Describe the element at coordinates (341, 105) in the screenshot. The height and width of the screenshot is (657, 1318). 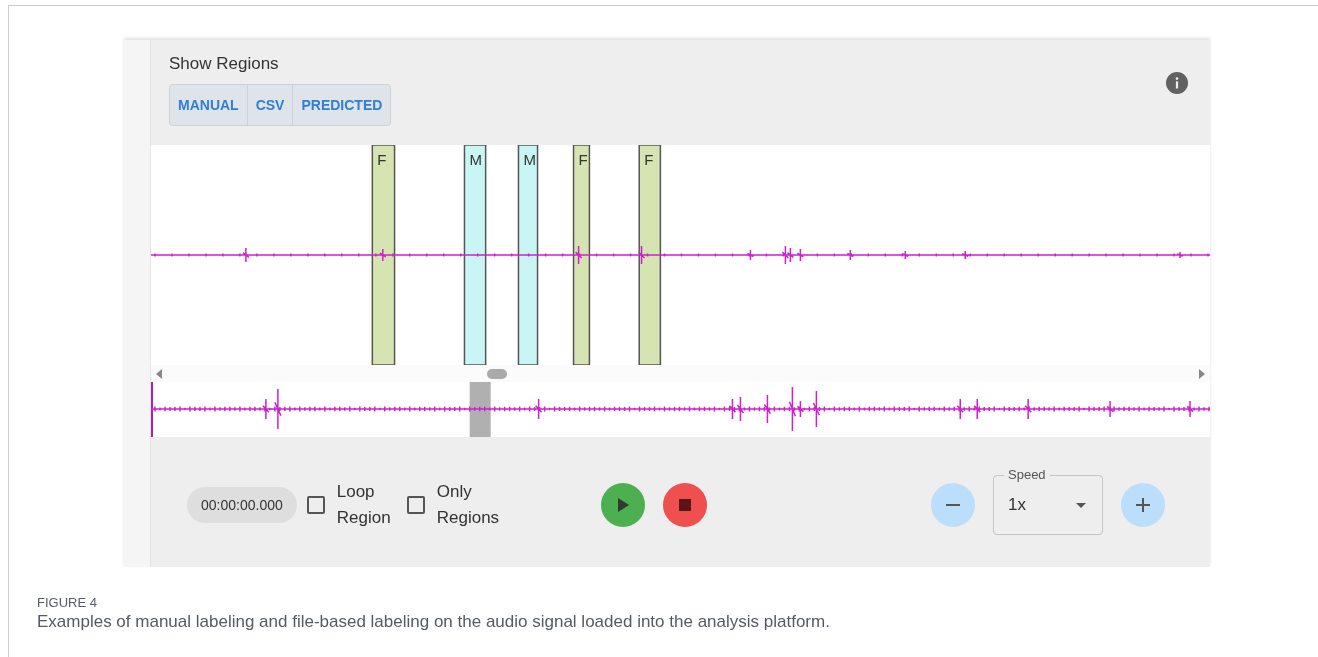
I see `toggle-button: PREDICTED` at that location.